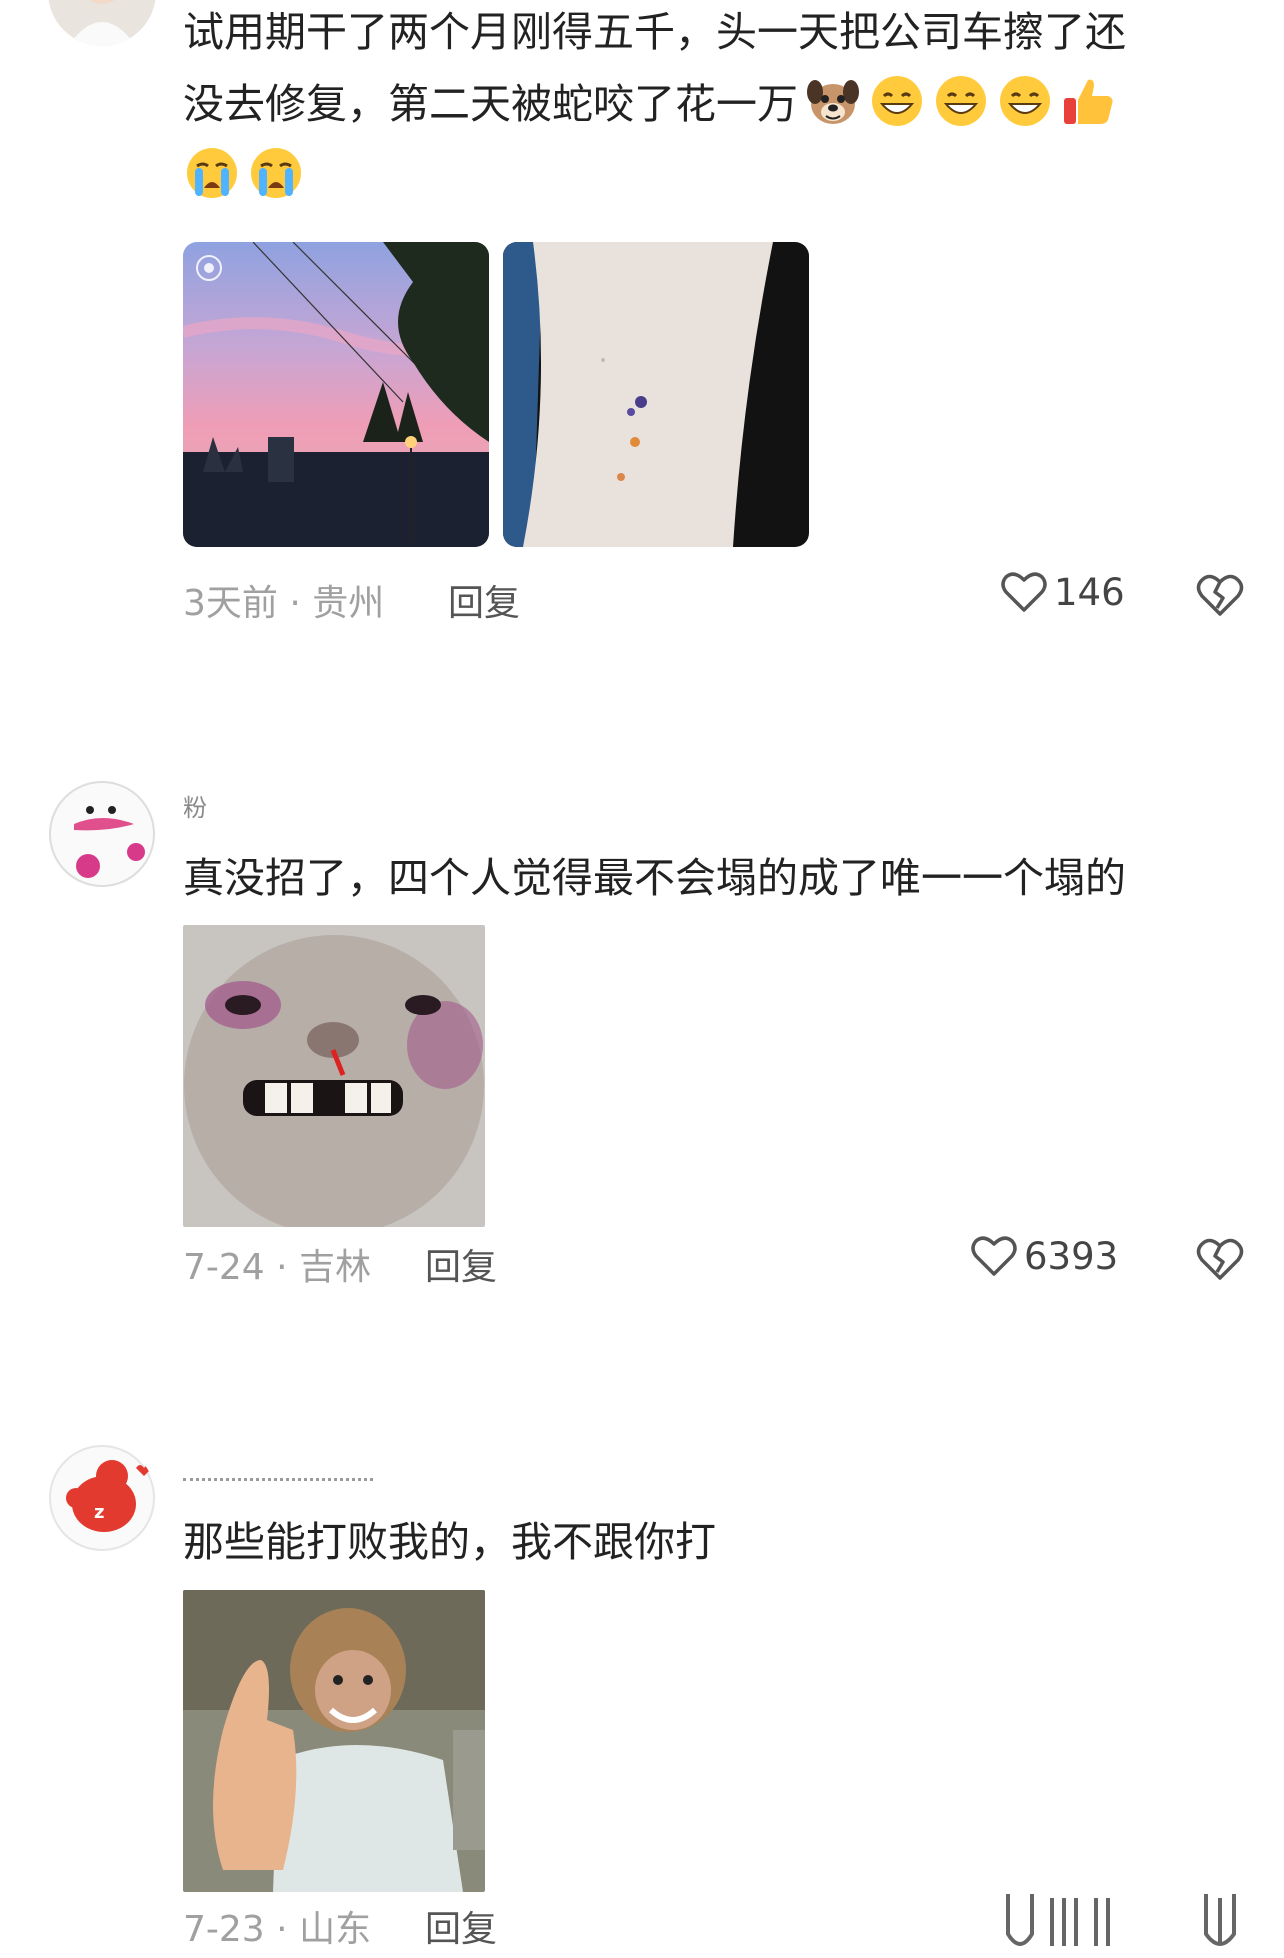 The height and width of the screenshot is (1958, 1284). What do you see at coordinates (224, 1929) in the screenshot?
I see `comment-time: 7-23` at bounding box center [224, 1929].